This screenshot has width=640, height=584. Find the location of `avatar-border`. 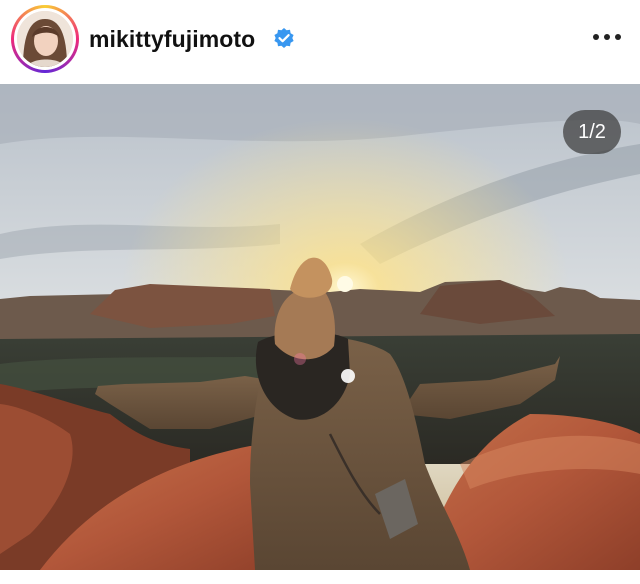

avatar-border is located at coordinates (45, 39).